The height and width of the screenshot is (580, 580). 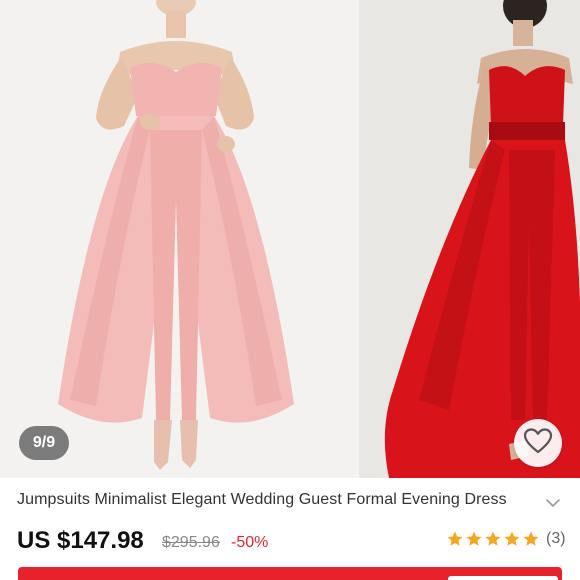 I want to click on heart-outline-icon, so click(x=538, y=443).